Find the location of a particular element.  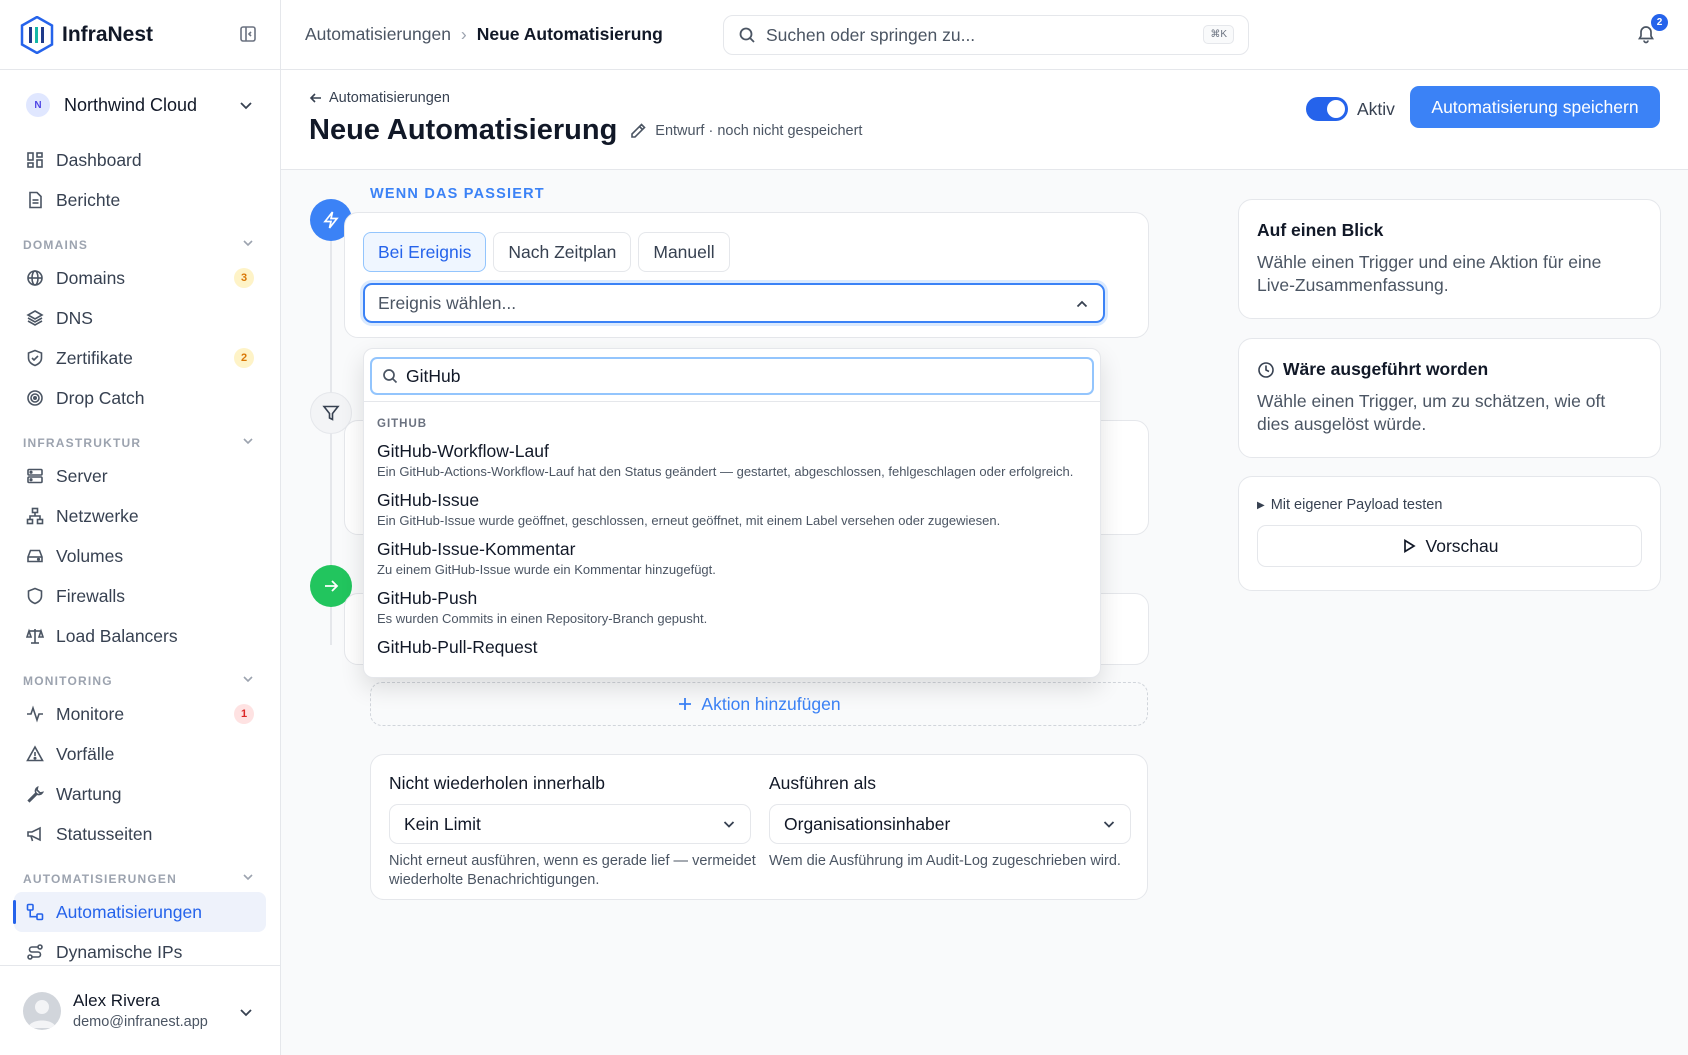

breadcrumb-parent: Automatisierungen is located at coordinates (378, 34).